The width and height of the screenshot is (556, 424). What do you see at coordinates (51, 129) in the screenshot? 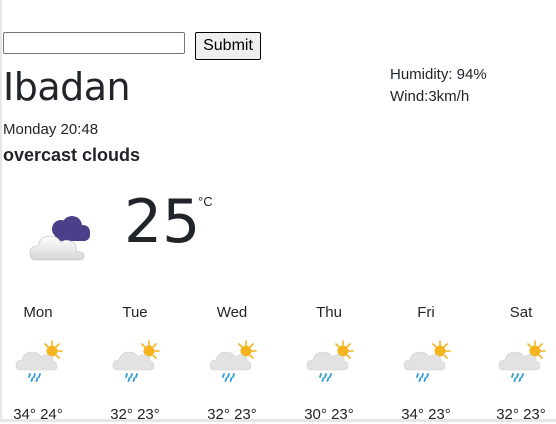
I see `date-time: Monday 20:48` at bounding box center [51, 129].